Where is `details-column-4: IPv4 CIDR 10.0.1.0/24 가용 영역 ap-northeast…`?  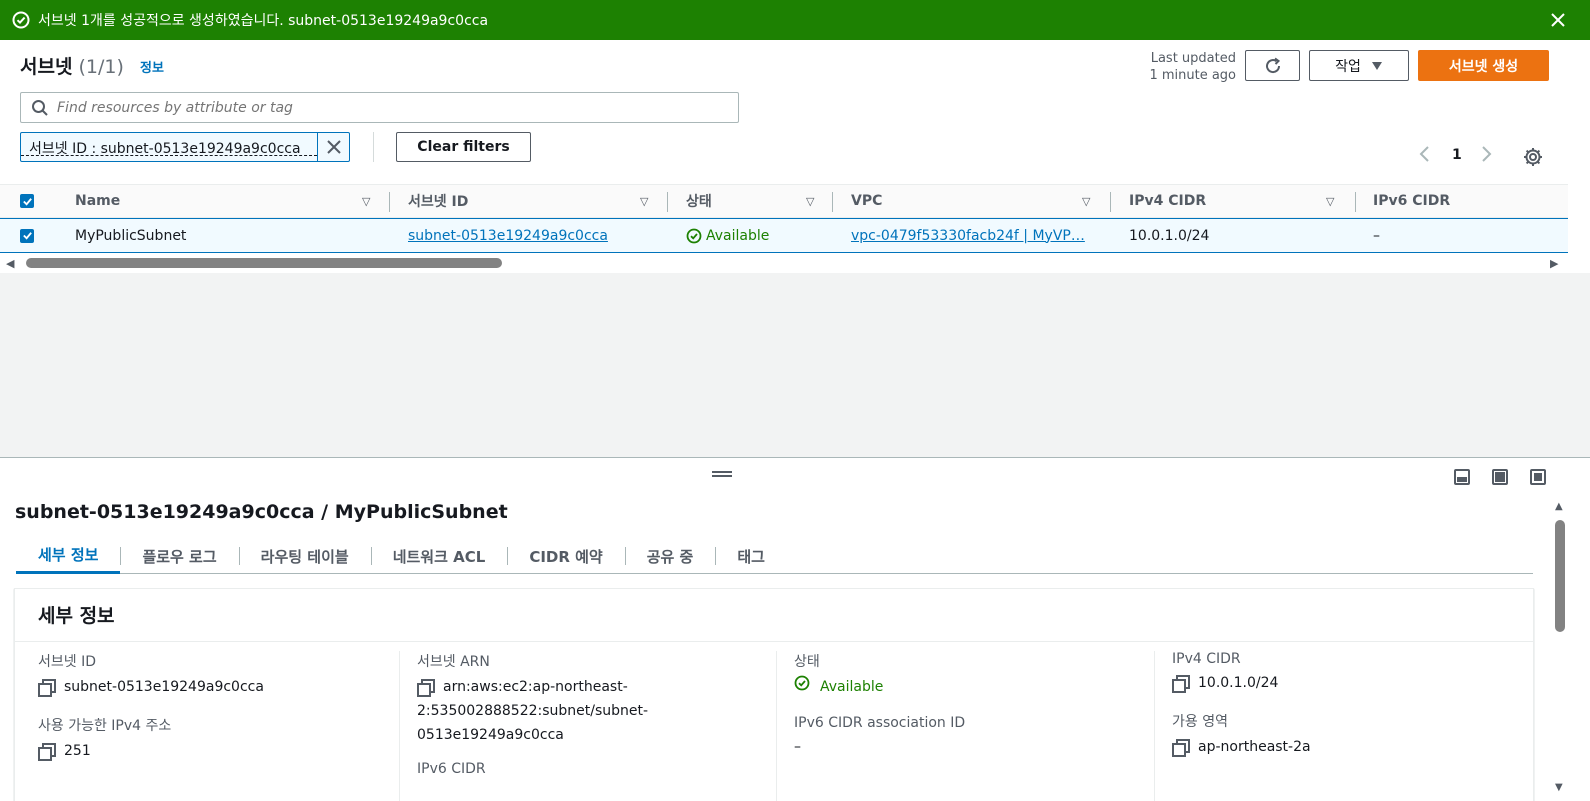
details-column-4: IPv4 CIDR 10.0.1.0/24 가용 영역 ap-northeast… is located at coordinates (1339, 726).